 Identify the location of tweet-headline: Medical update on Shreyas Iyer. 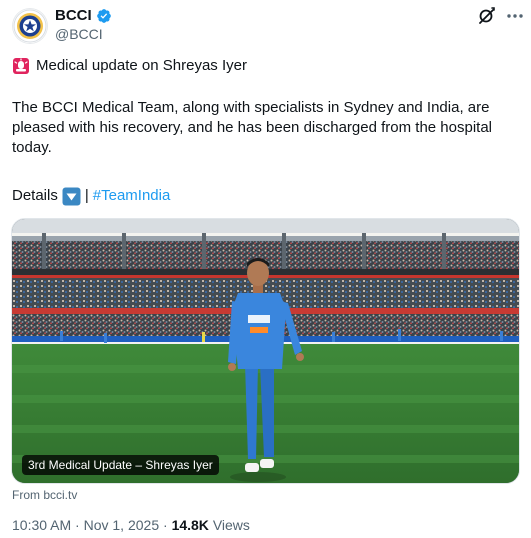
(129, 66).